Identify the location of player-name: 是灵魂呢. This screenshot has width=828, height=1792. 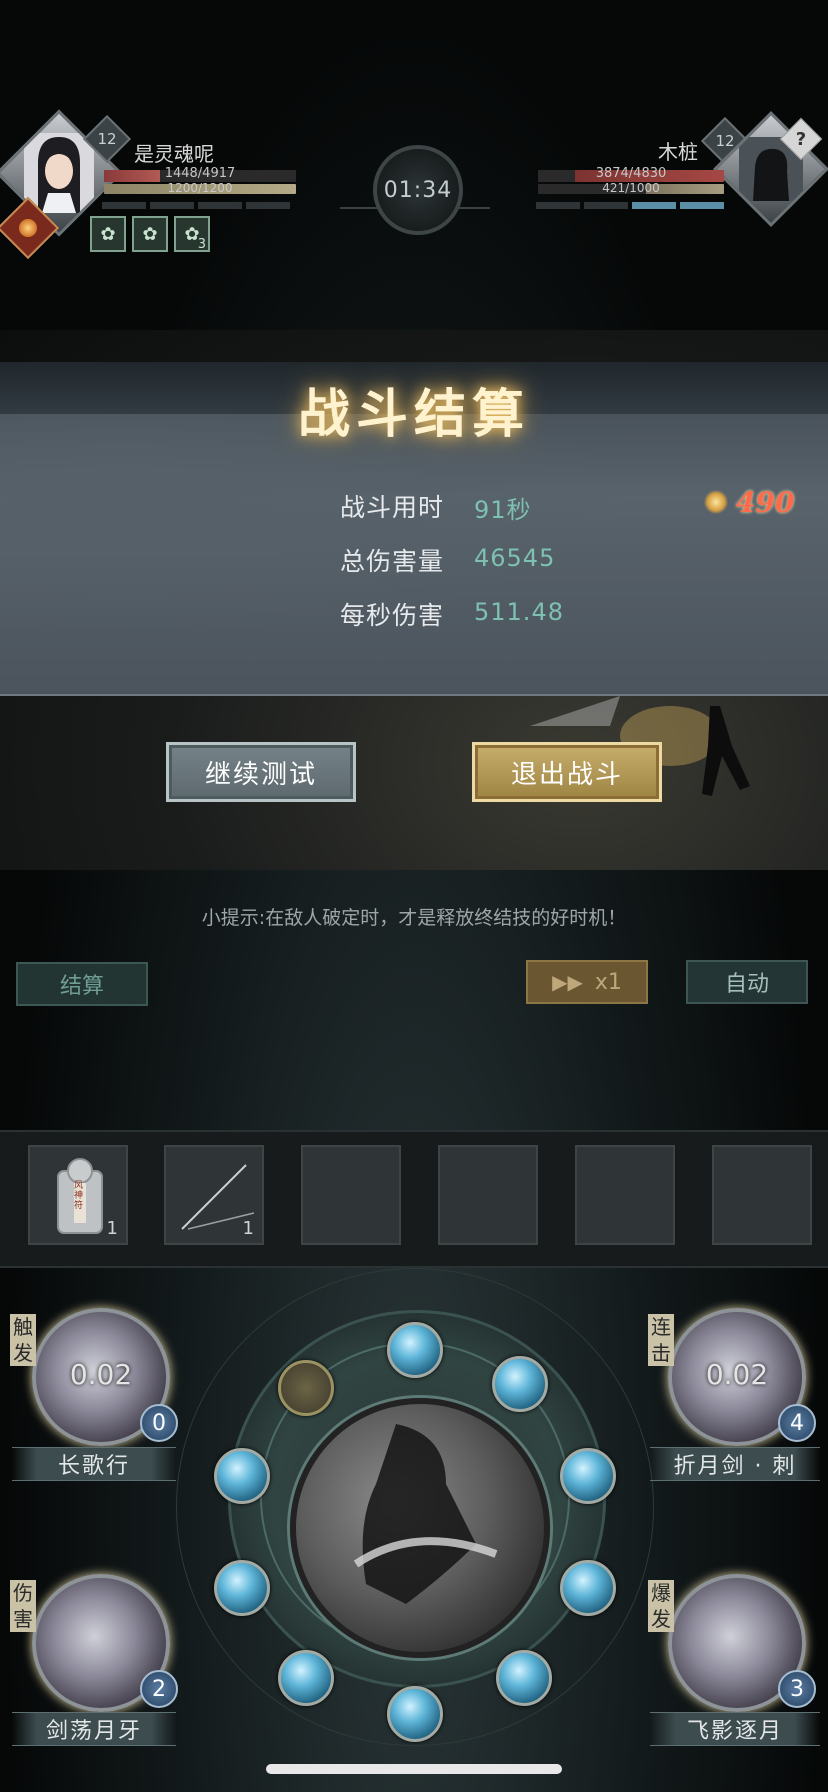
(174, 154).